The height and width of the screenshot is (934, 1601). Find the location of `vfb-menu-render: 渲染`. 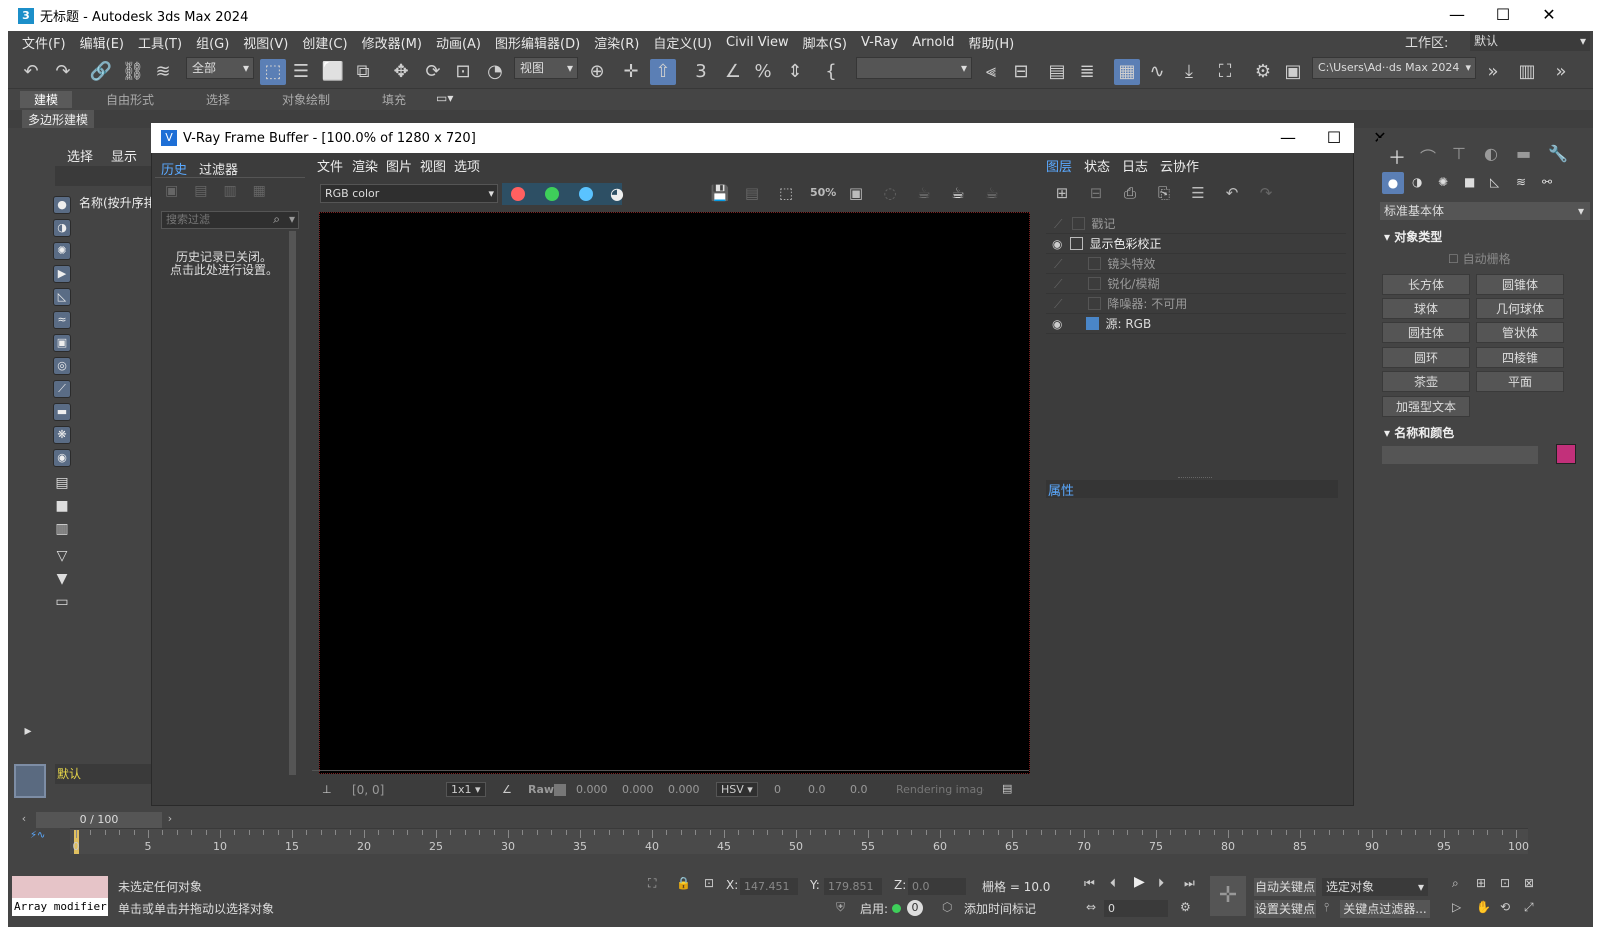

vfb-menu-render: 渲染 is located at coordinates (365, 165).